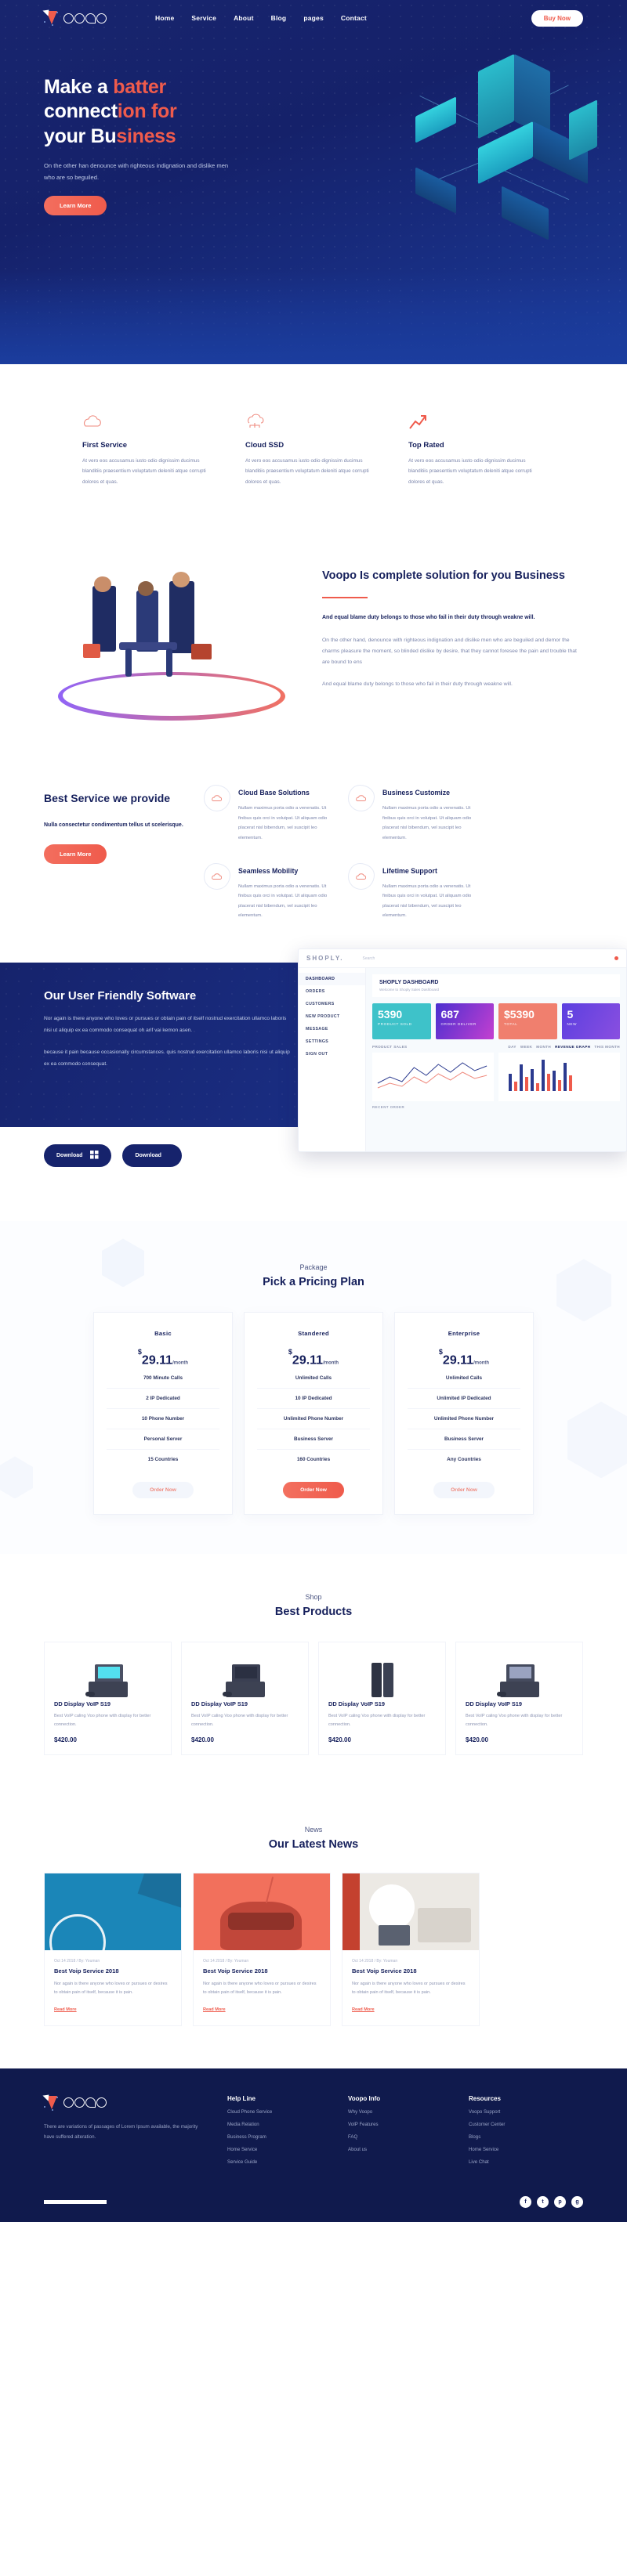 Image resolution: width=627 pixels, height=2576 pixels. I want to click on feature-title: Cloud SSD, so click(265, 445).